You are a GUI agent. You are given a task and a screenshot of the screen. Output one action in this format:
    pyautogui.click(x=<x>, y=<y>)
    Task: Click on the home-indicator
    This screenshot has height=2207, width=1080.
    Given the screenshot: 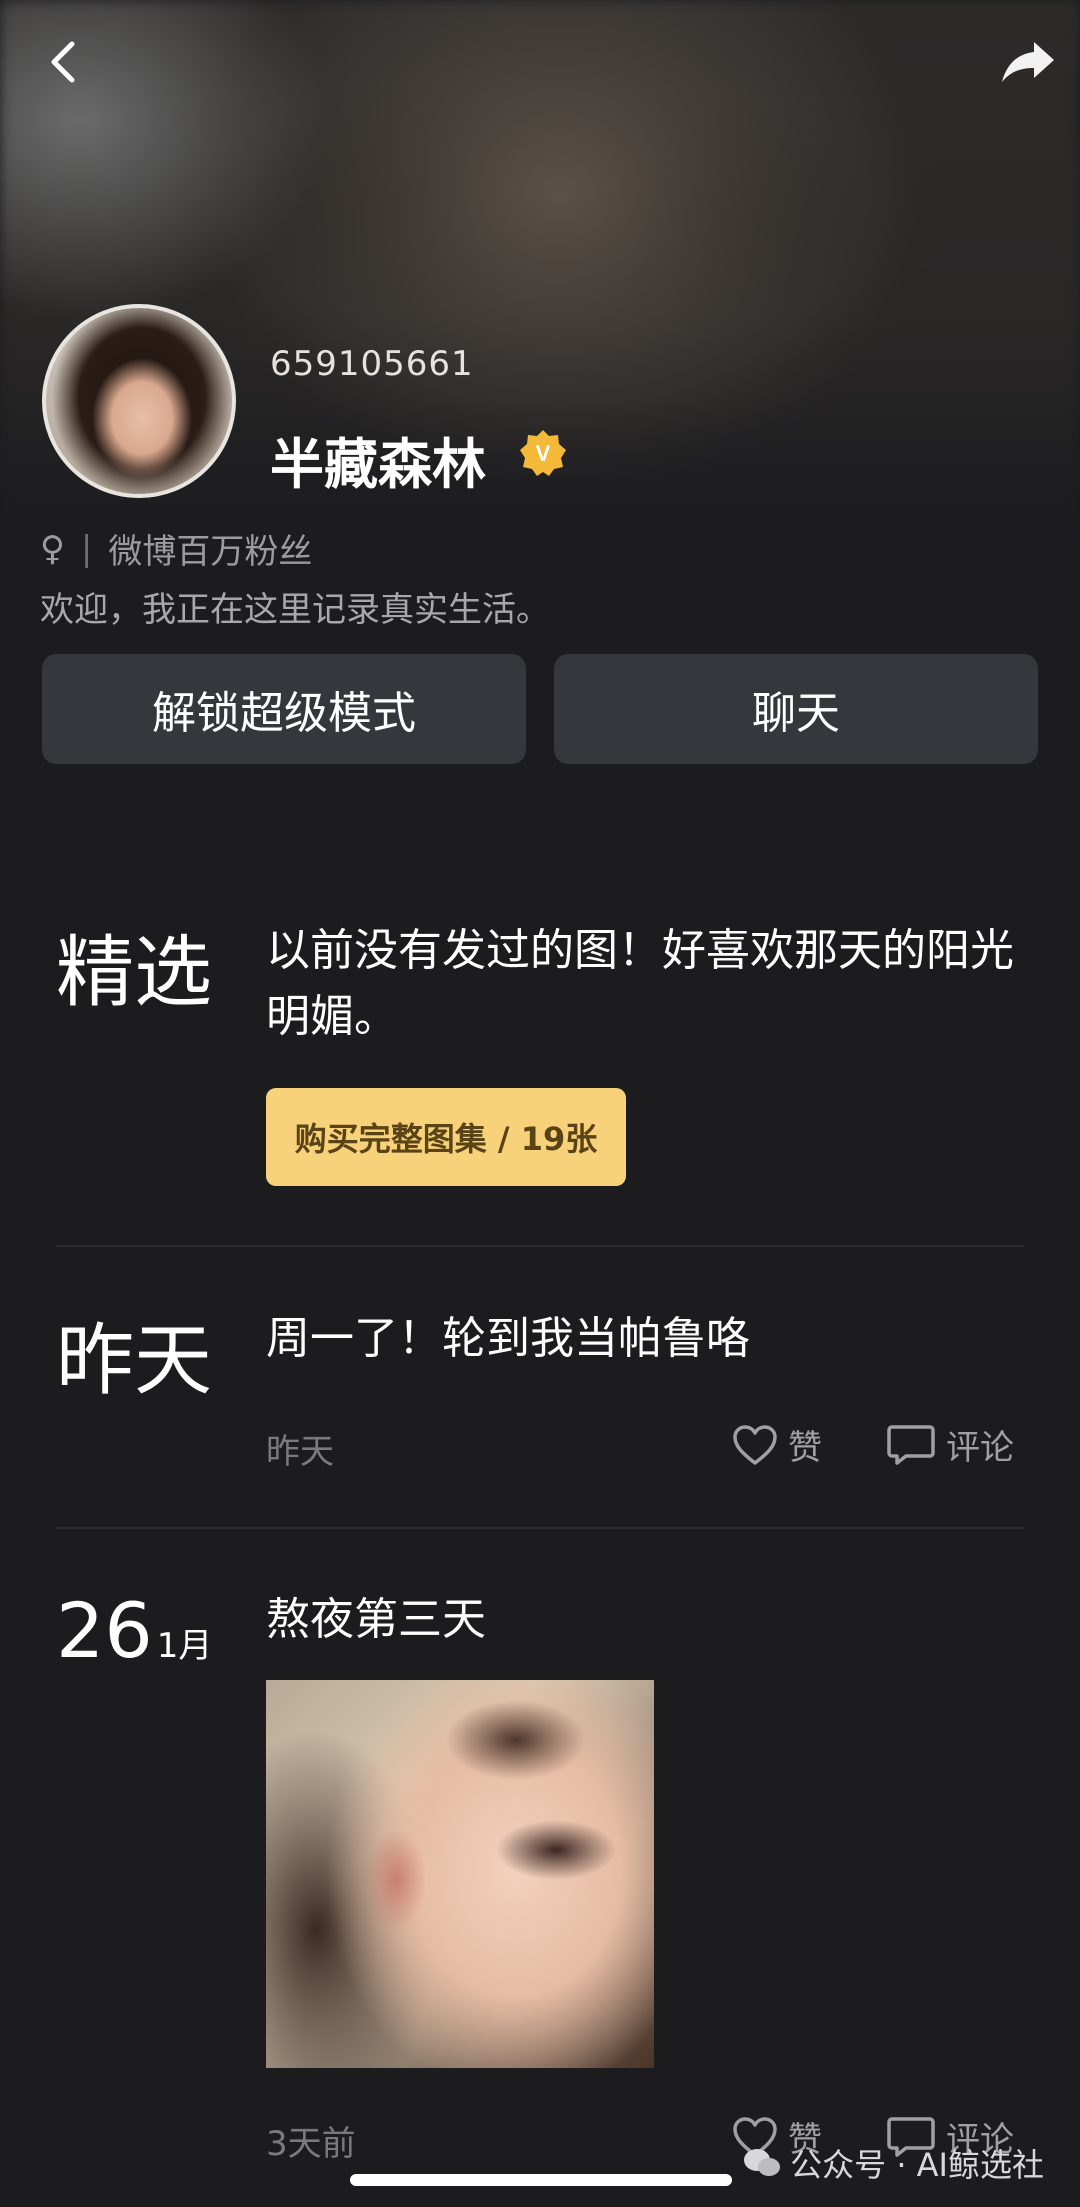 What is the action you would take?
    pyautogui.click(x=541, y=2180)
    